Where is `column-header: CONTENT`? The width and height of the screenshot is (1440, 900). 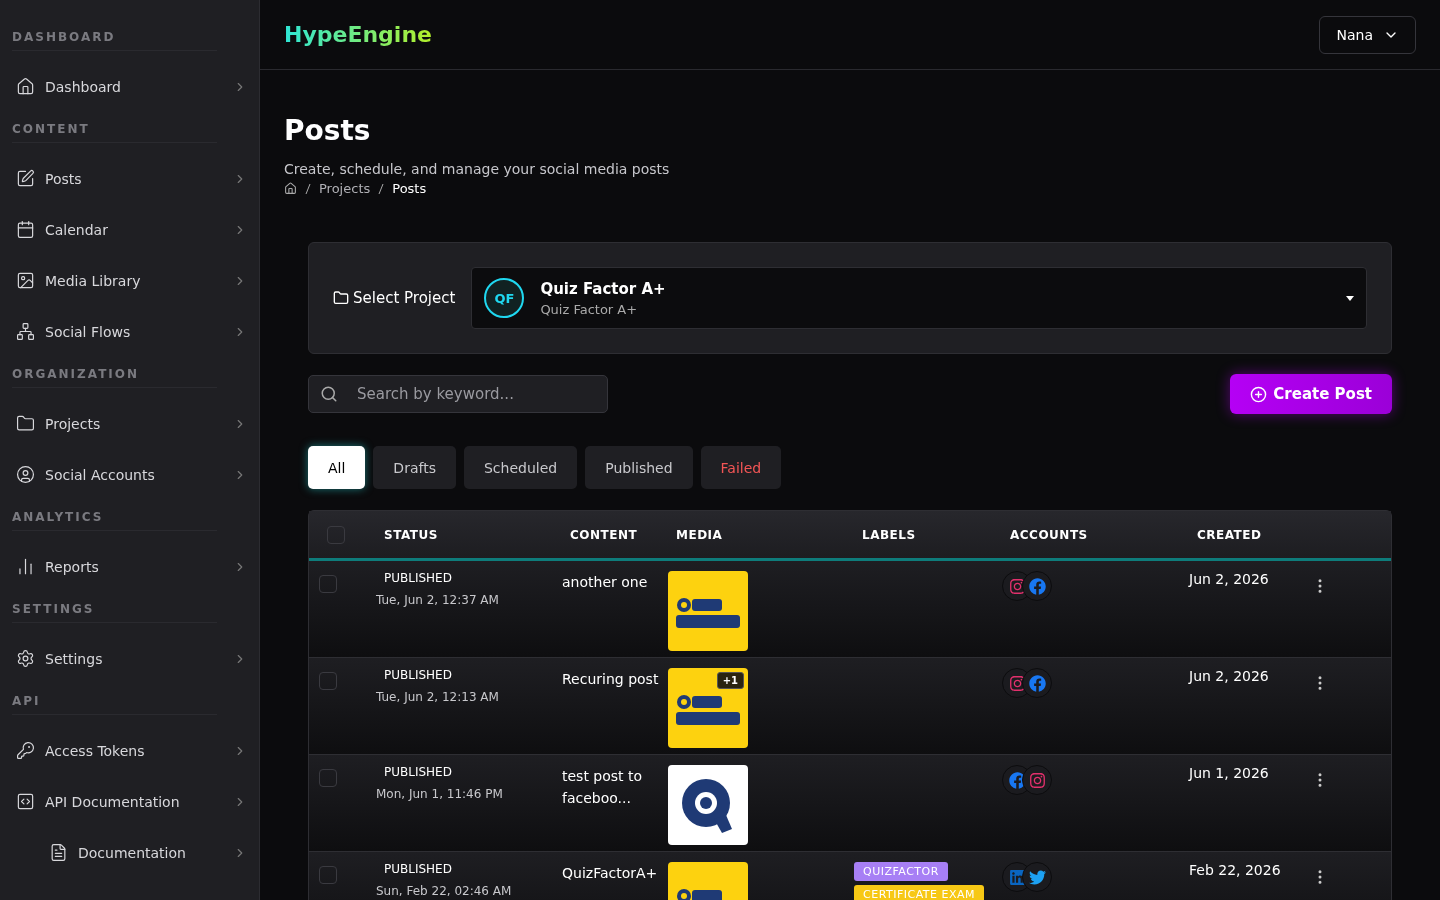 column-header: CONTENT is located at coordinates (604, 534).